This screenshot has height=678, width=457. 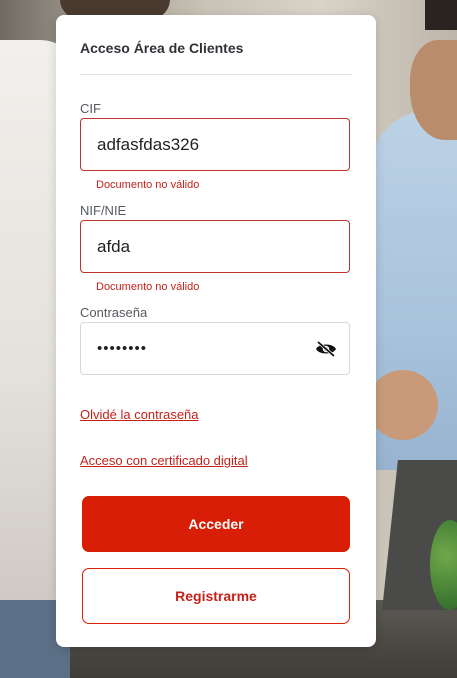 I want to click on nif-input, so click(x=215, y=246).